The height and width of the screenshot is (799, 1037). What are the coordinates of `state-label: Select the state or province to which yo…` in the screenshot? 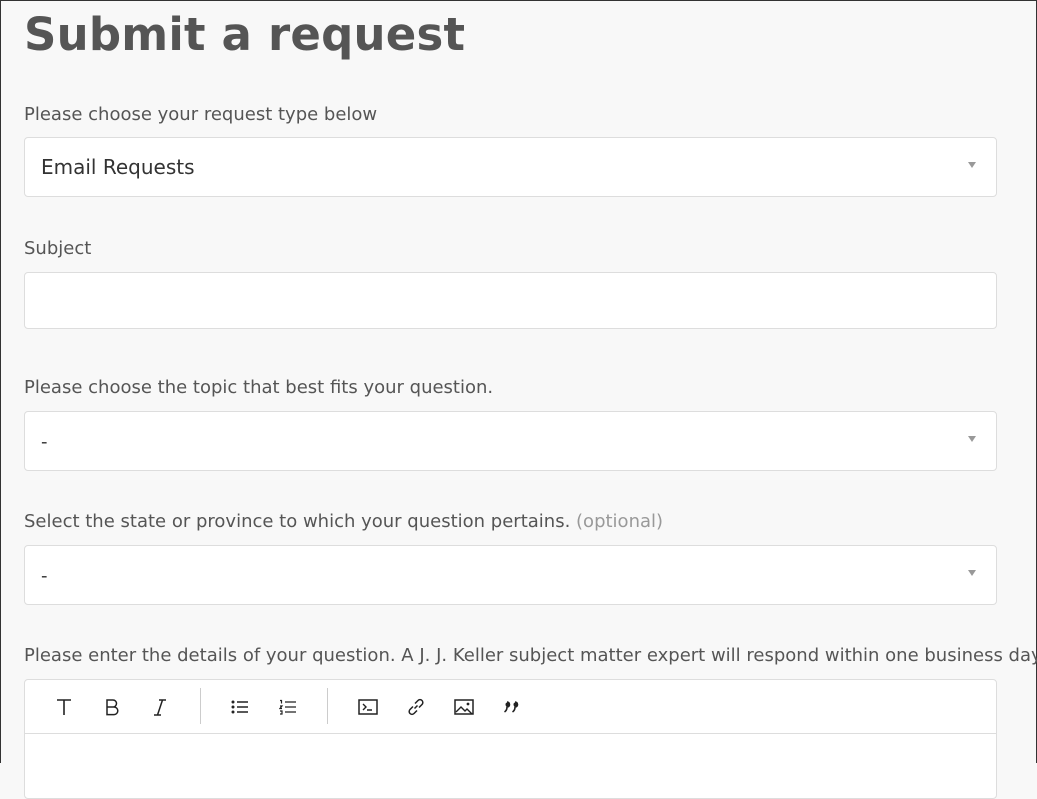 It's located at (343, 521).